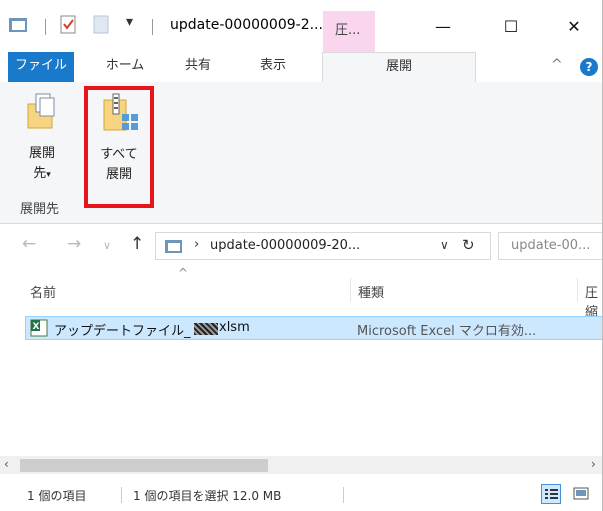  What do you see at coordinates (107, 245) in the screenshot?
I see `recent-dropdown-icon: ∨` at bounding box center [107, 245].